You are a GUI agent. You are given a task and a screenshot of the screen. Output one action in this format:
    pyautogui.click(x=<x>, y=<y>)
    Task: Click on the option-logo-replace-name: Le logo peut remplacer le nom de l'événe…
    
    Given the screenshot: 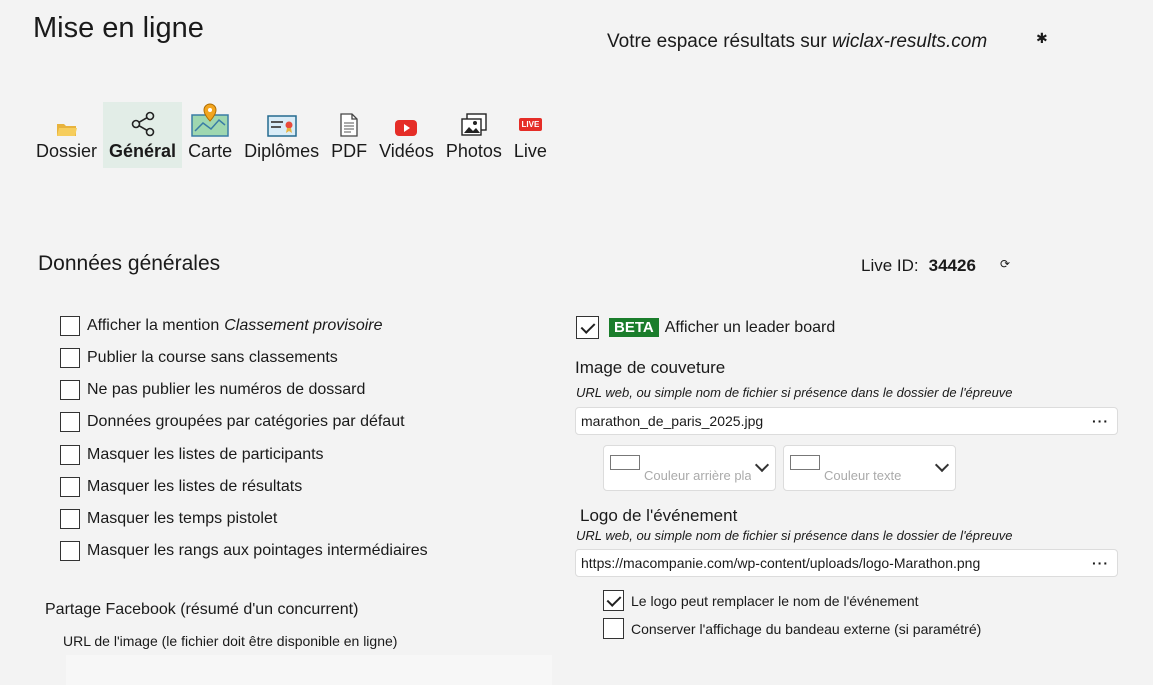 What is the action you would take?
    pyautogui.click(x=761, y=600)
    